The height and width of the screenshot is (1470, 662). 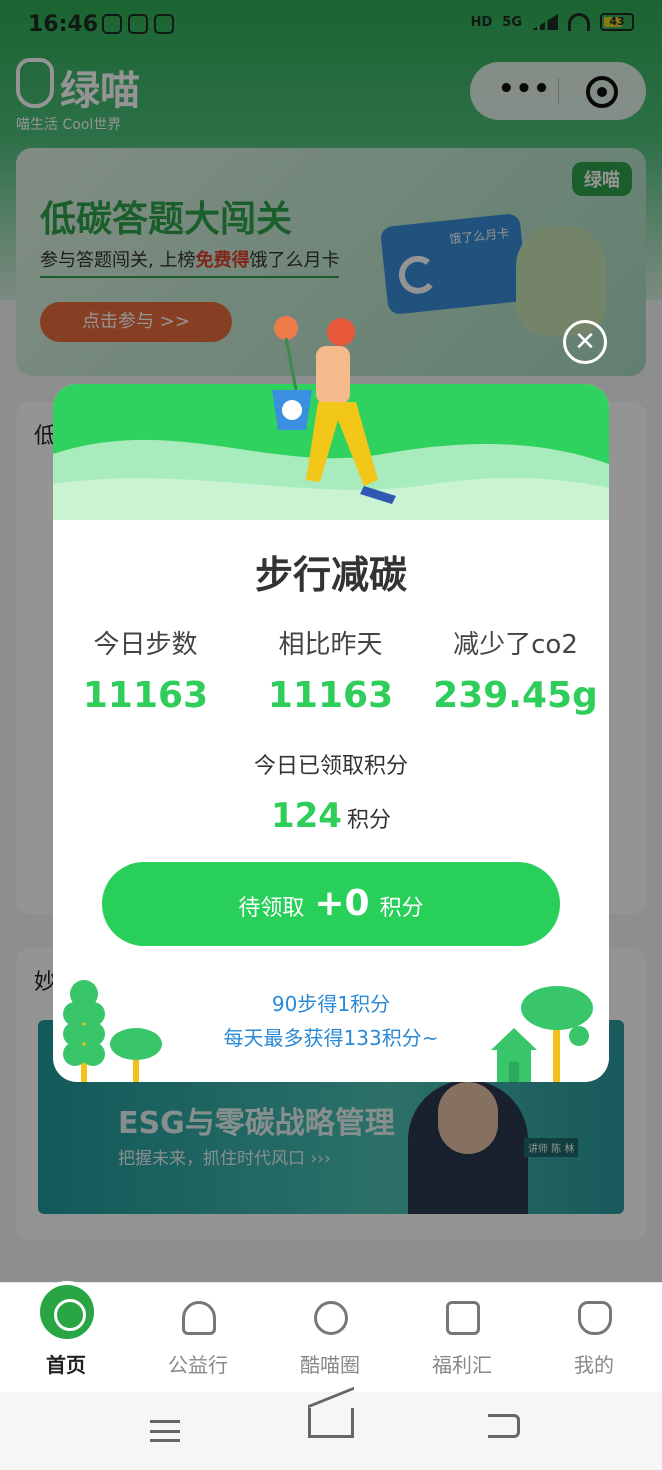 What do you see at coordinates (330, 766) in the screenshot?
I see `points-claimed-label: 今日已领取积分` at bounding box center [330, 766].